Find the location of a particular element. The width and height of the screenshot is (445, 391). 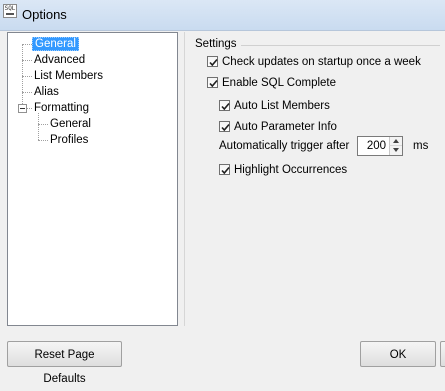

spin-up-arrow-icon is located at coordinates (395, 141).